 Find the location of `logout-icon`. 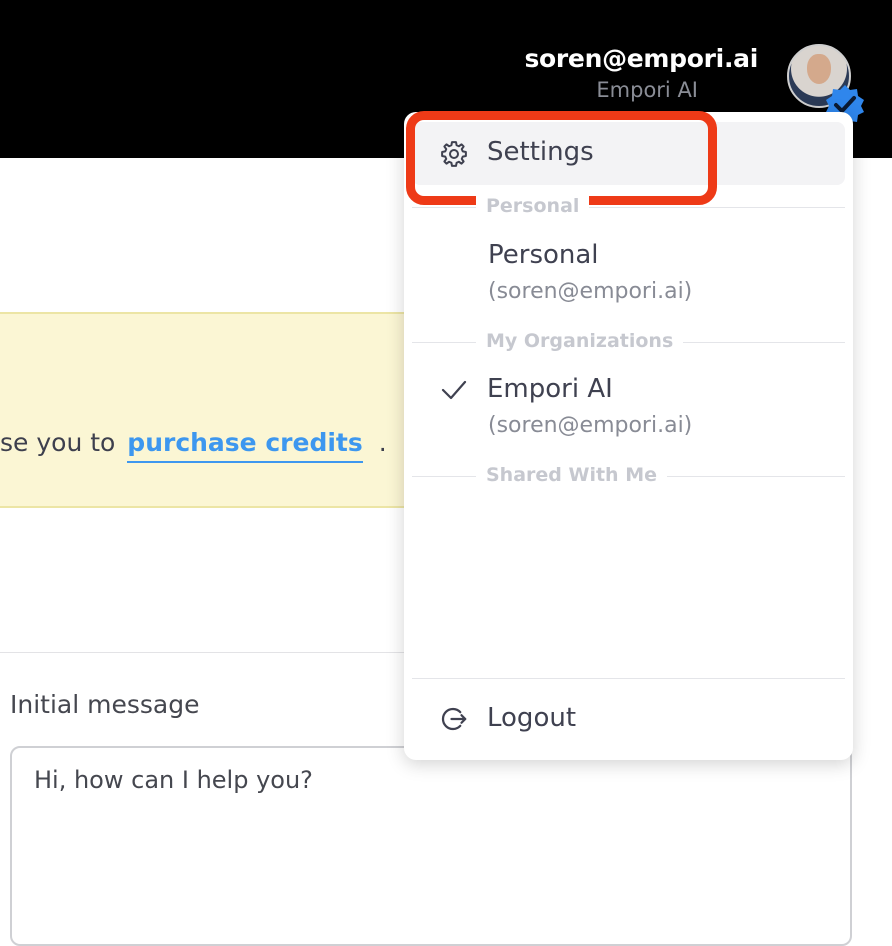

logout-icon is located at coordinates (454, 719).